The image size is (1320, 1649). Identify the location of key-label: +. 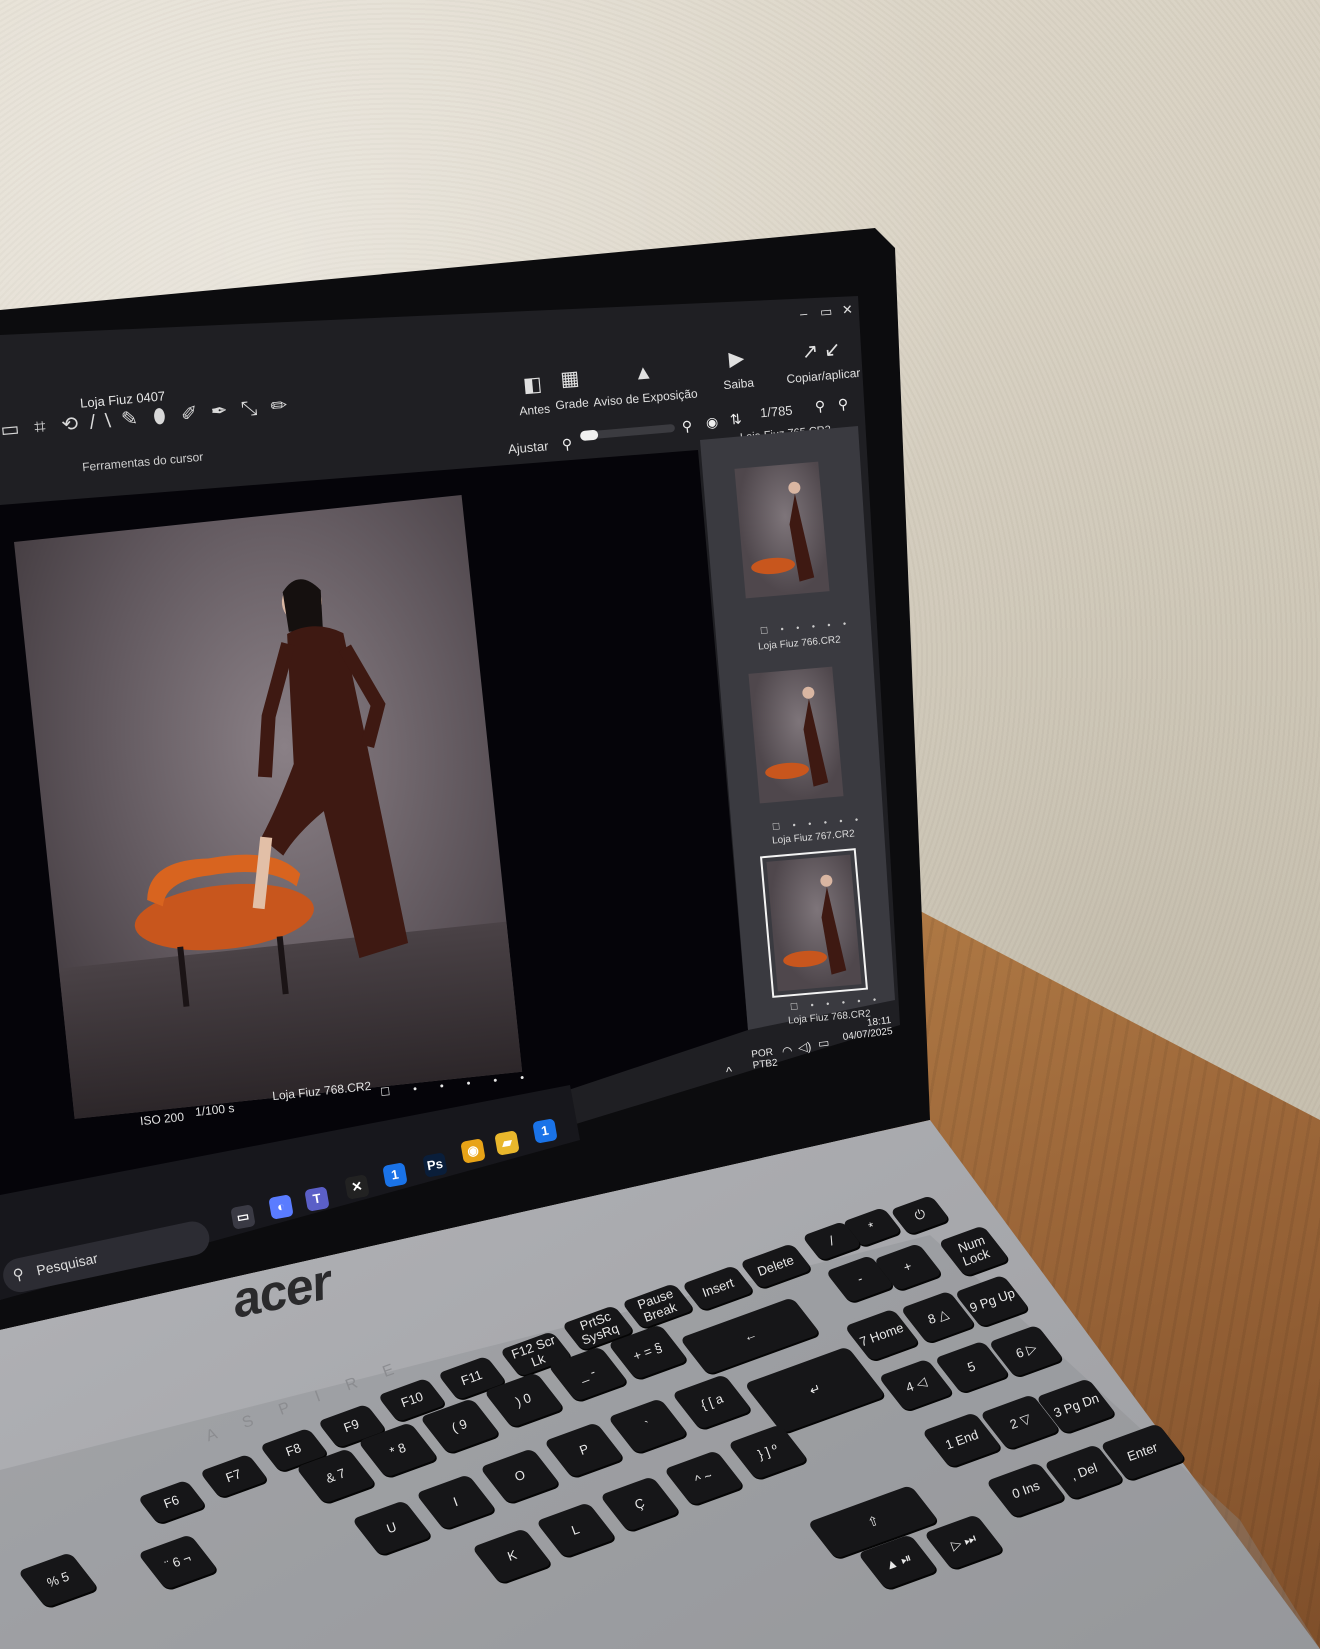
(908, 1267).